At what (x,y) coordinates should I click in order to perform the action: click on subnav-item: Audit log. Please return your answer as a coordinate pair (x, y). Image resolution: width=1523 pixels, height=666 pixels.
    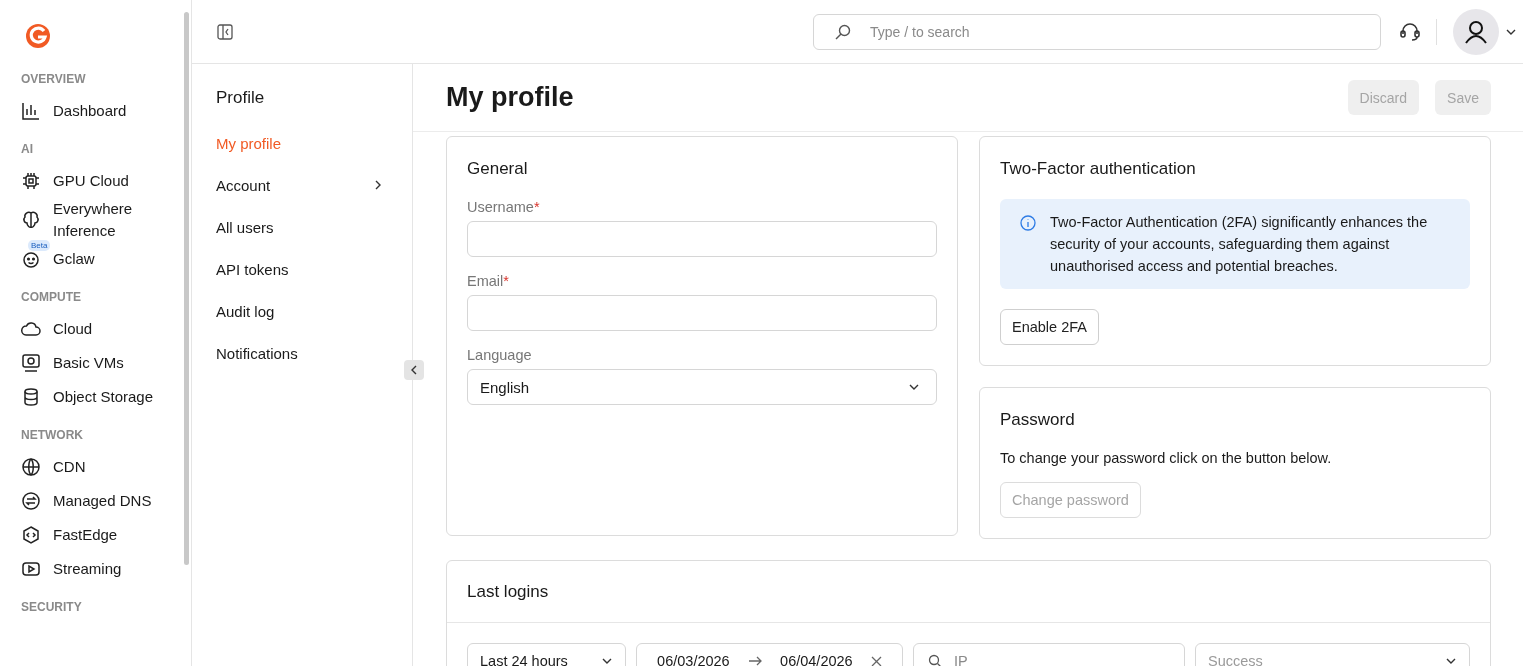
    Looking at the image, I should click on (300, 311).